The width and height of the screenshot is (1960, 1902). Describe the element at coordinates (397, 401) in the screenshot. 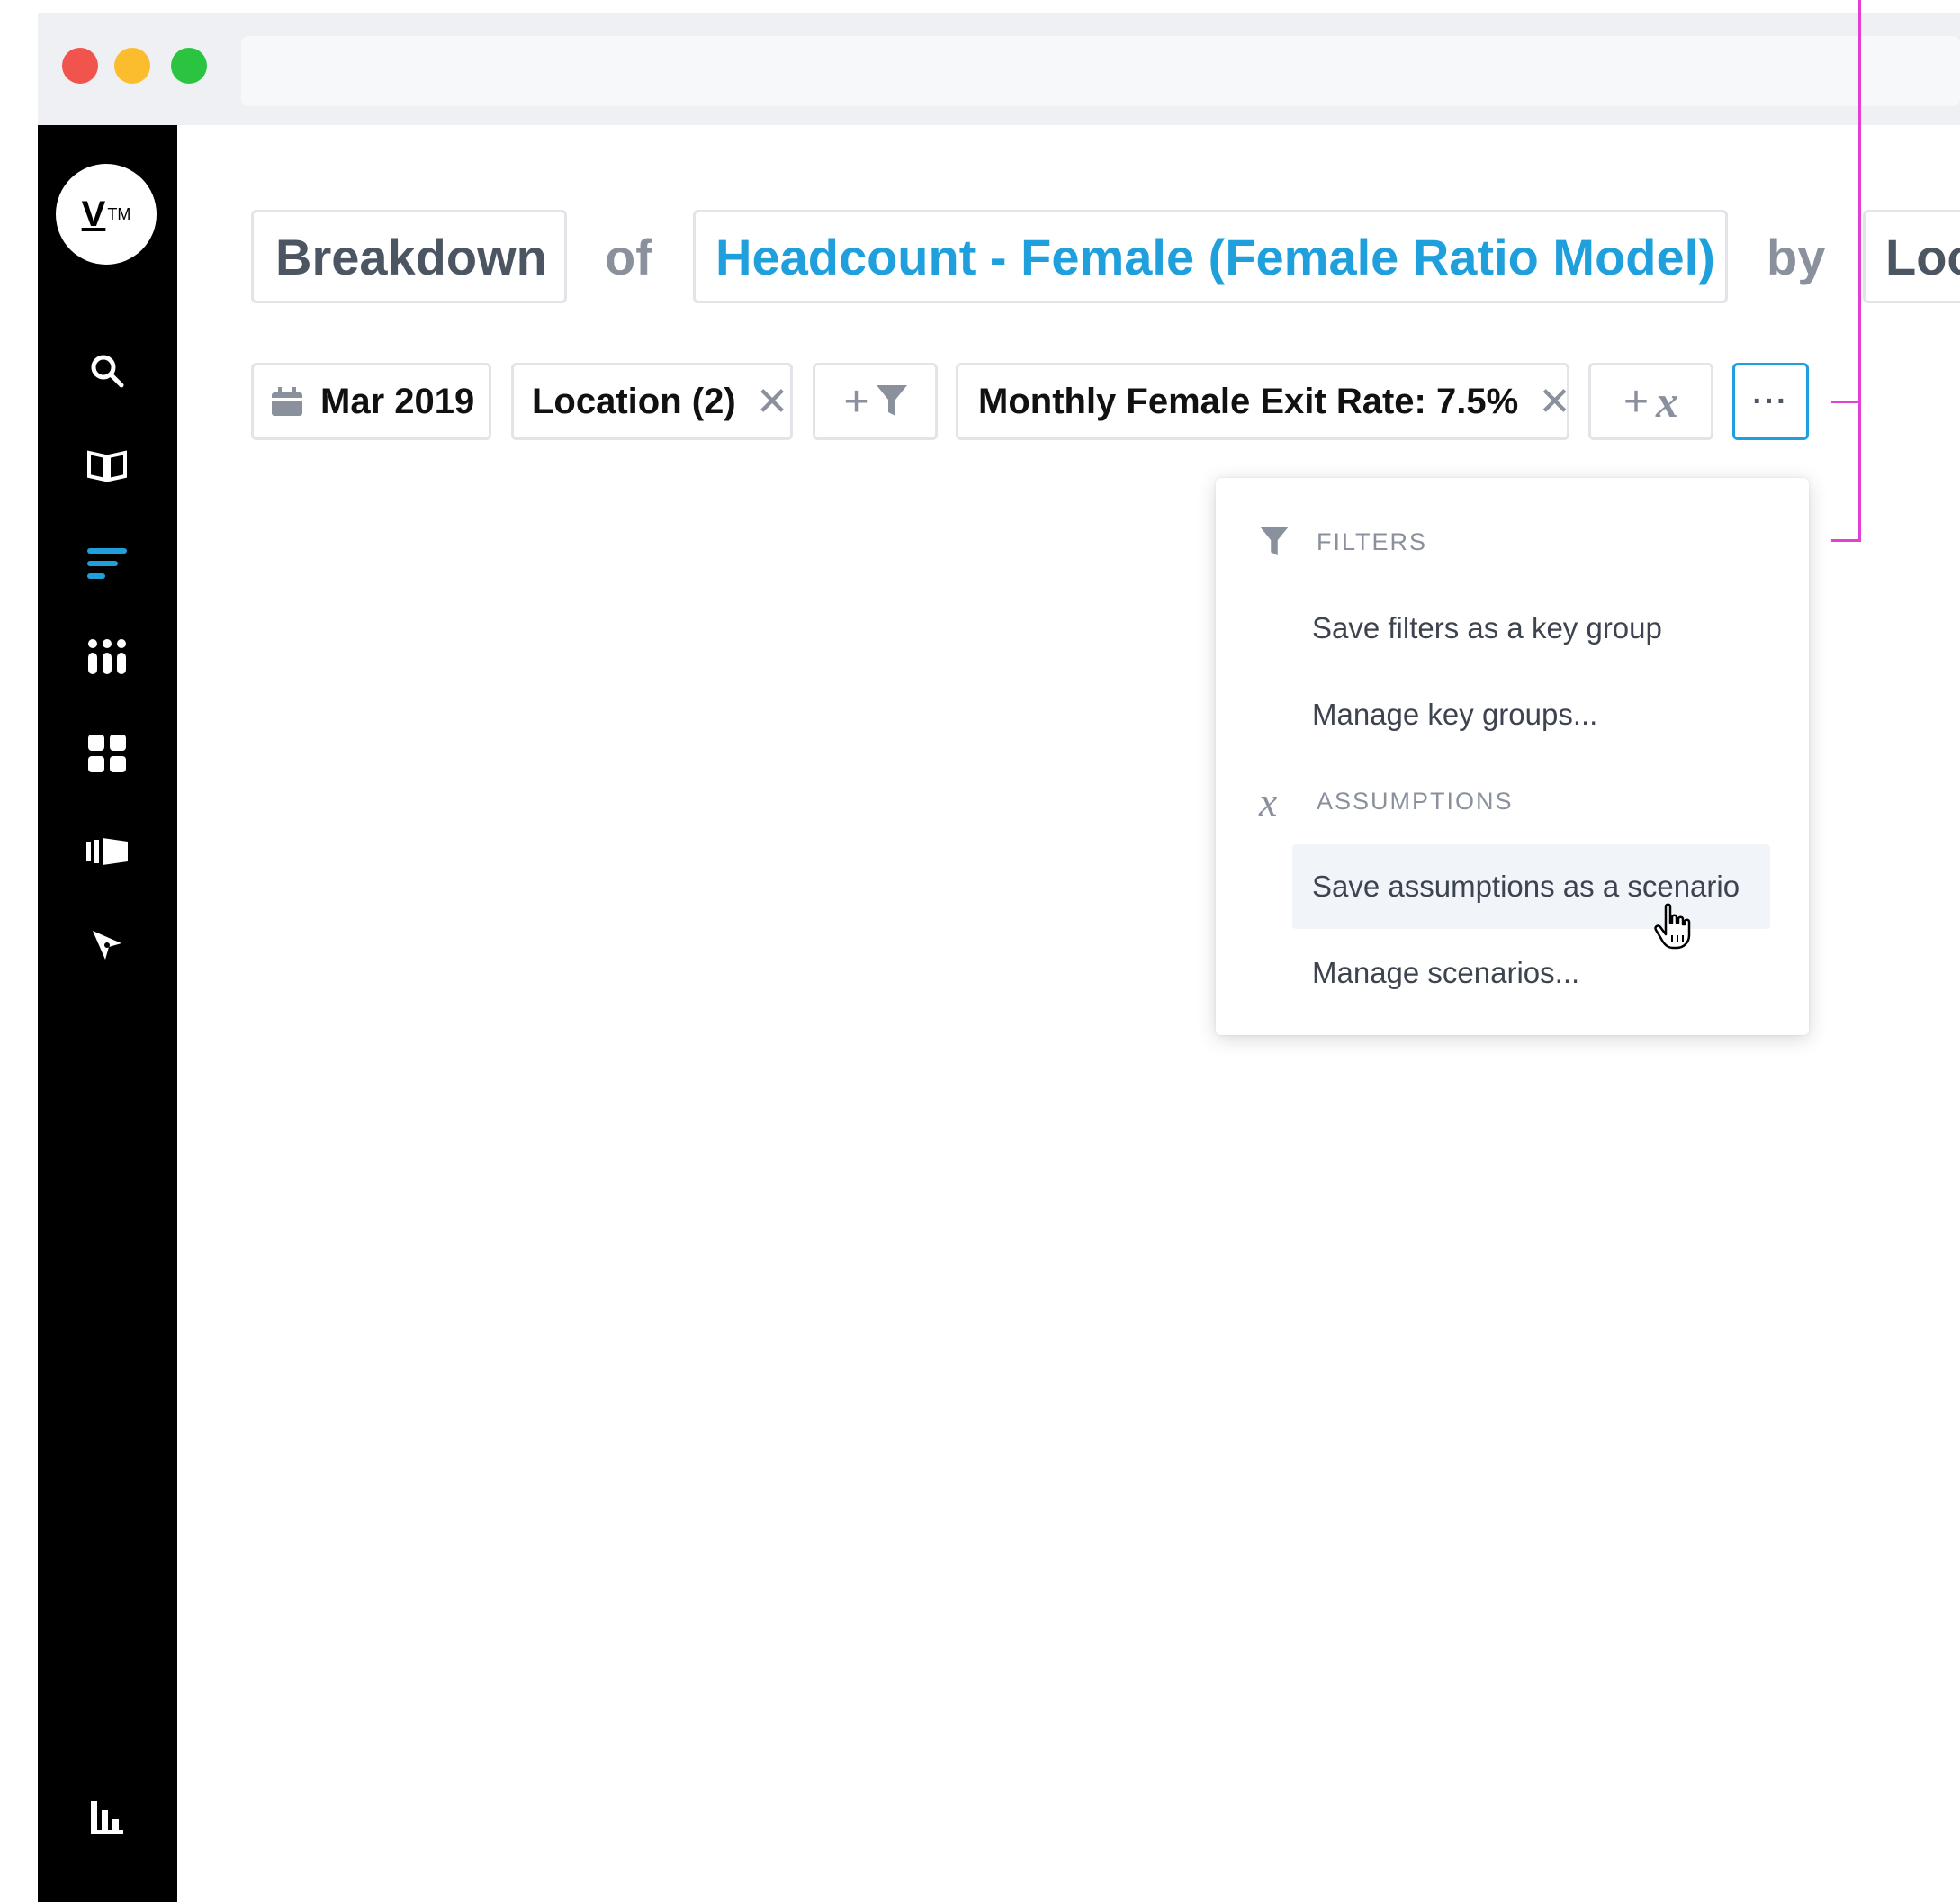

I see `date-label: Mar 2019` at that location.